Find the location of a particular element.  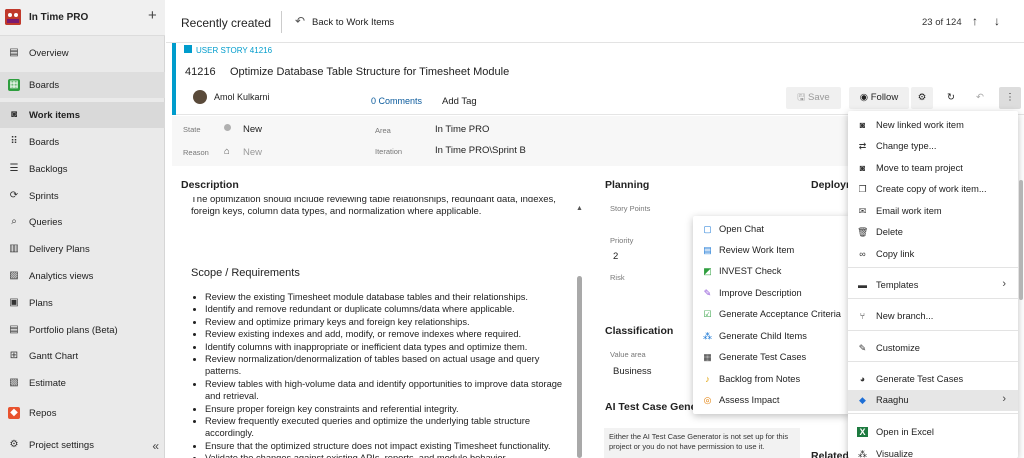

next-item-arrow-icon: ↓ is located at coordinates (997, 21).